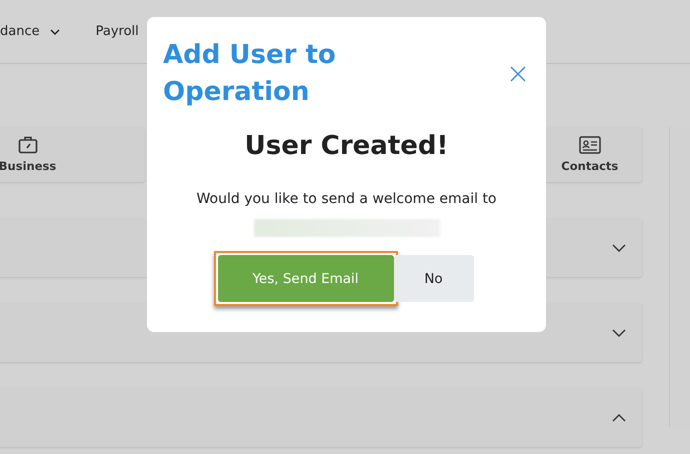 The image size is (690, 454). I want to click on briefcase-icon, so click(28, 145).